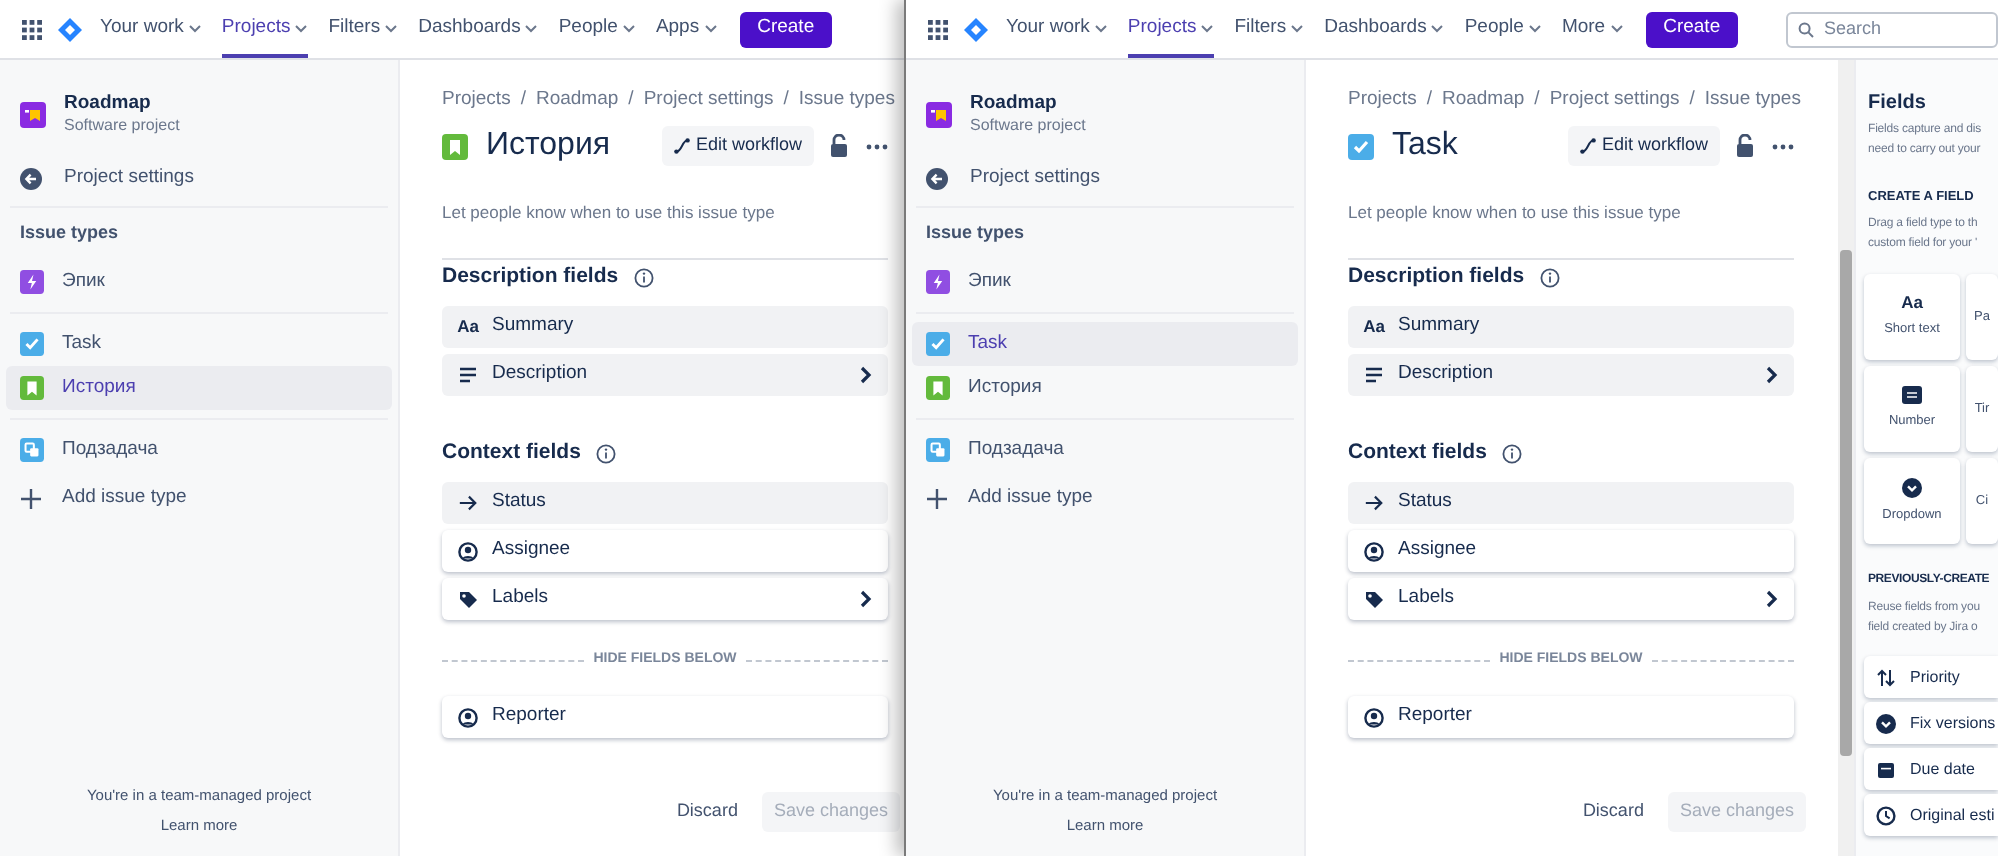  What do you see at coordinates (520, 598) in the screenshot?
I see `field-label: Labels` at bounding box center [520, 598].